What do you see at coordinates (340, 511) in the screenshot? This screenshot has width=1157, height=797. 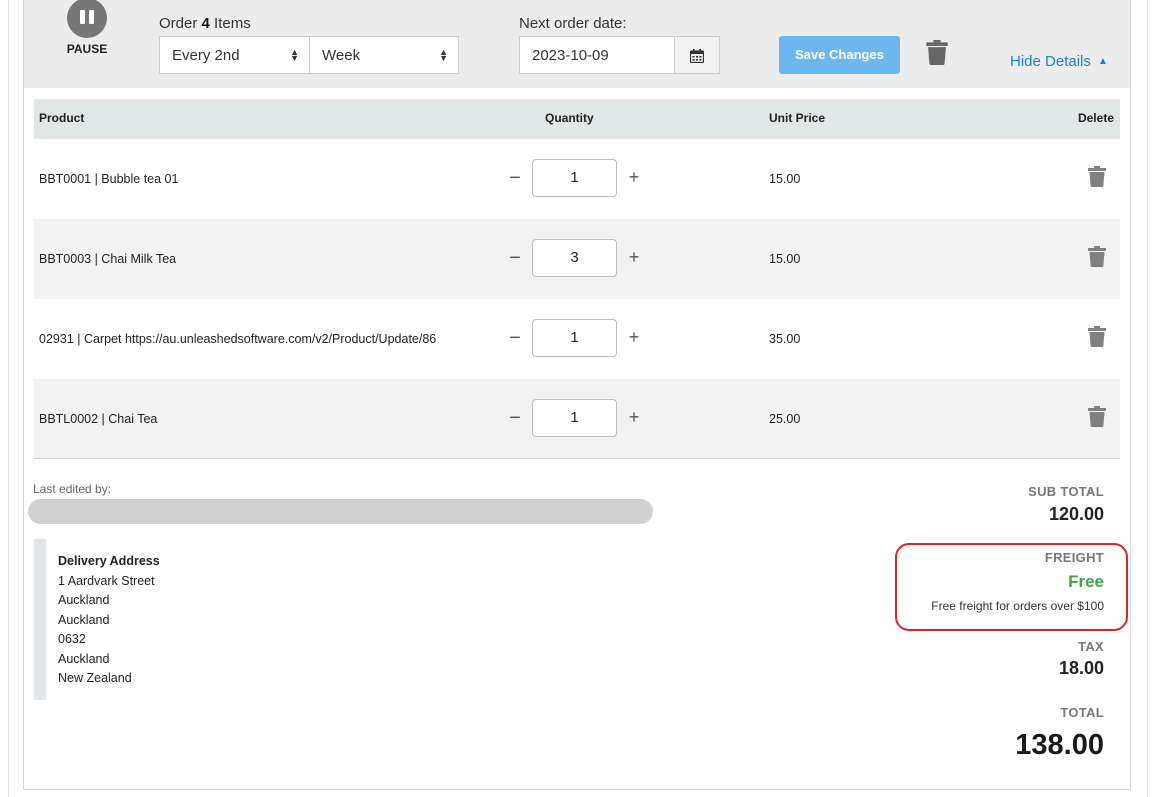 I see `last-edited-redacted` at bounding box center [340, 511].